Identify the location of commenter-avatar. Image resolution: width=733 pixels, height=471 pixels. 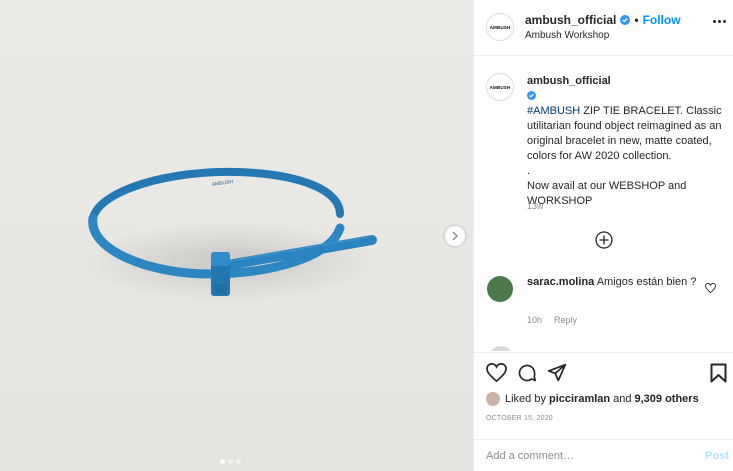
(500, 289).